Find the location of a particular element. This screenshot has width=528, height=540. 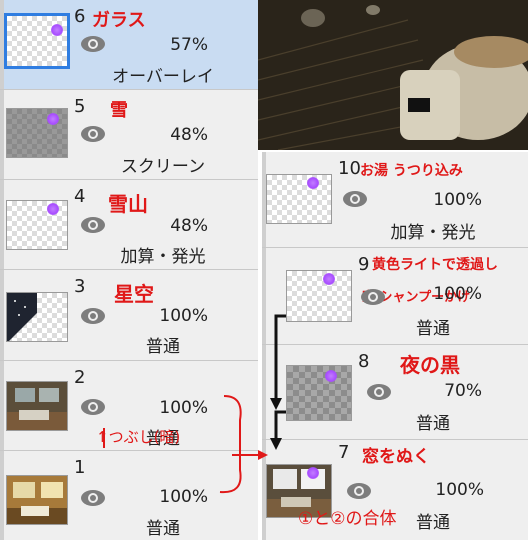

flow-arrows is located at coordinates (194, 387).